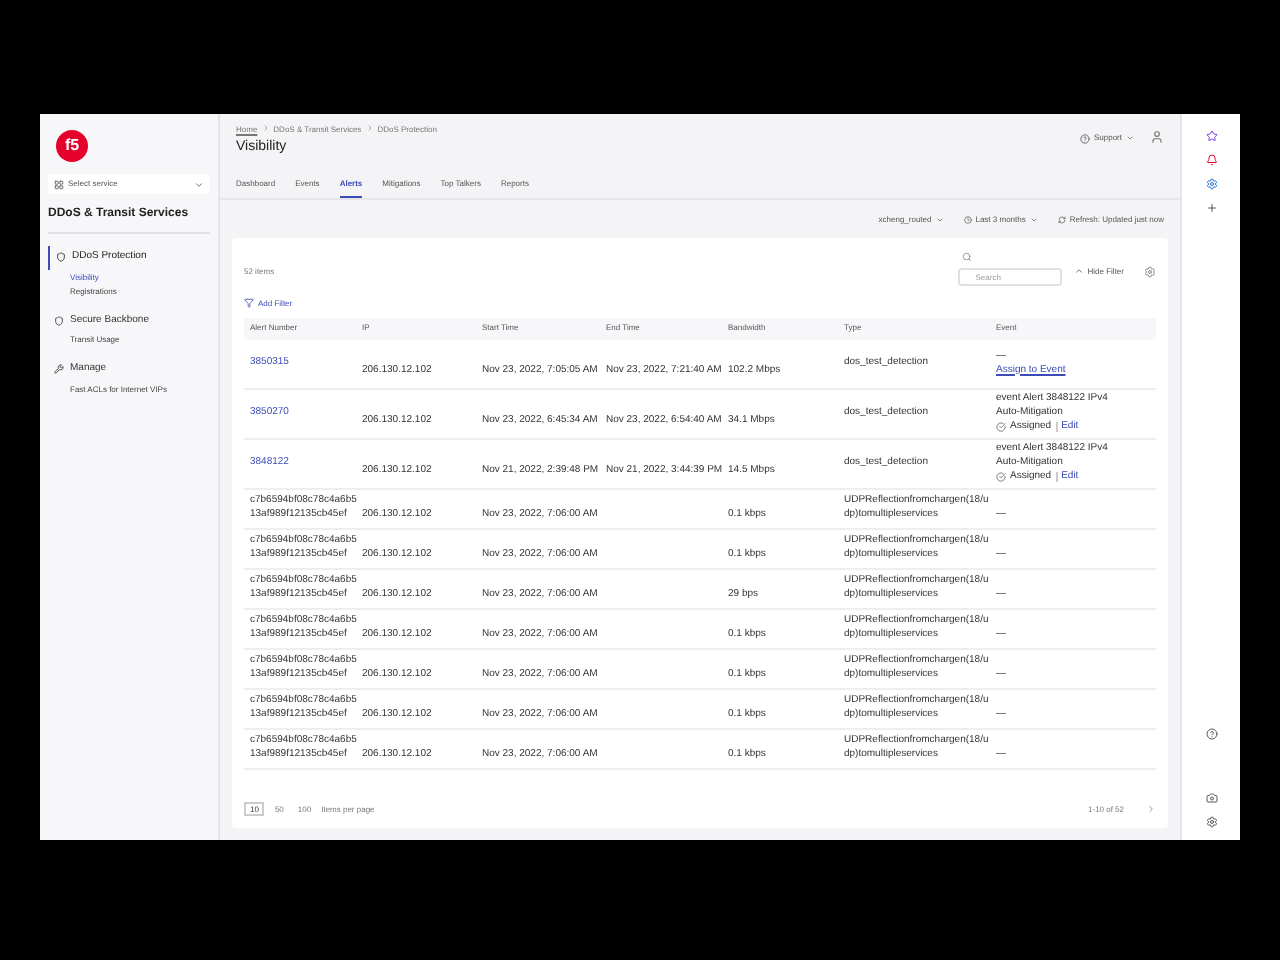 This screenshot has height=960, width=1280. What do you see at coordinates (966, 256) in the screenshot?
I see `search-icon` at bounding box center [966, 256].